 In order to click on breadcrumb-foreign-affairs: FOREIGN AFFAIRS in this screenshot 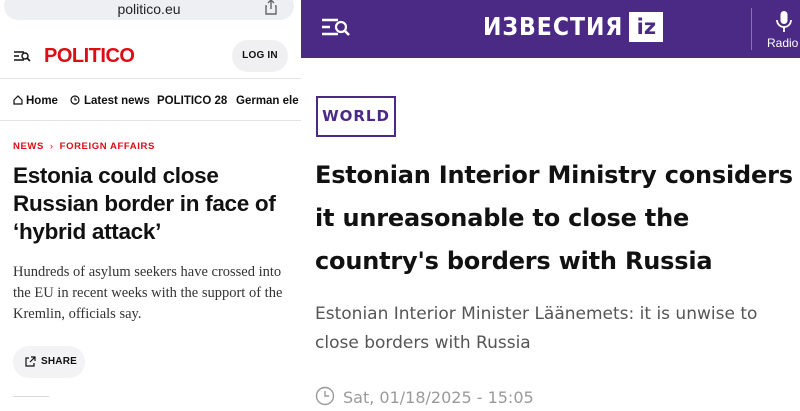, I will do `click(107, 146)`.